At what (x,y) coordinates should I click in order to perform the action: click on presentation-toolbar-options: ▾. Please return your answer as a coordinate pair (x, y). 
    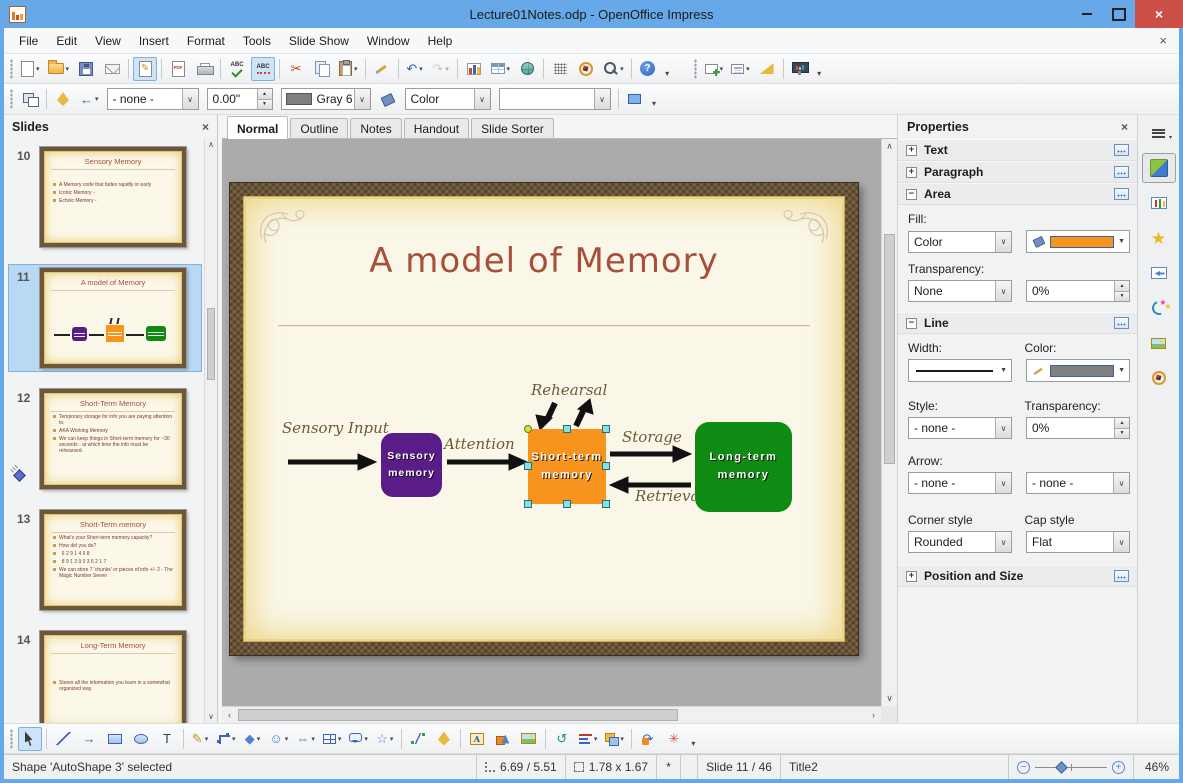
    Looking at the image, I should click on (819, 69).